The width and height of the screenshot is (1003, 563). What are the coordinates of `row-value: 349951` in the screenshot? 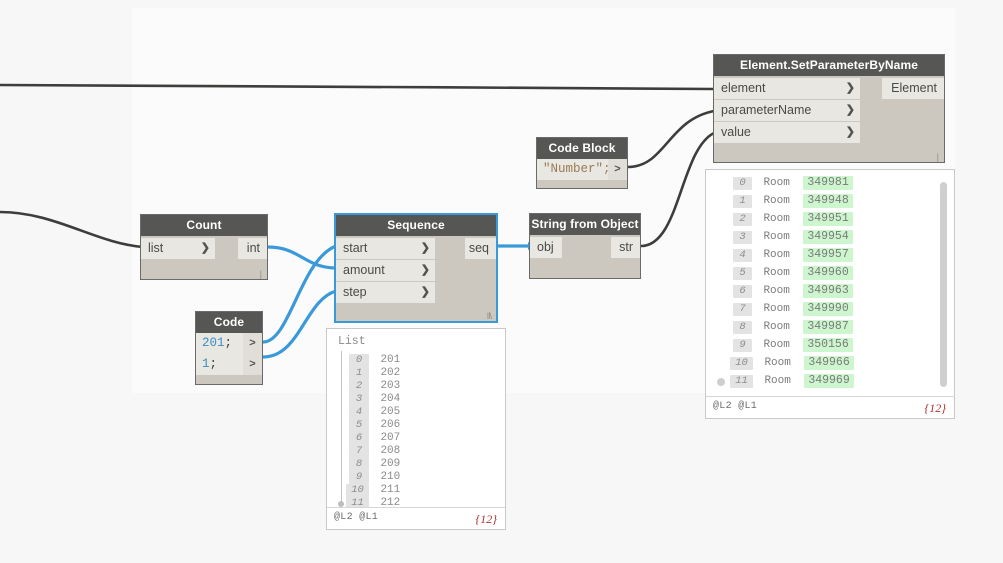 It's located at (828, 219).